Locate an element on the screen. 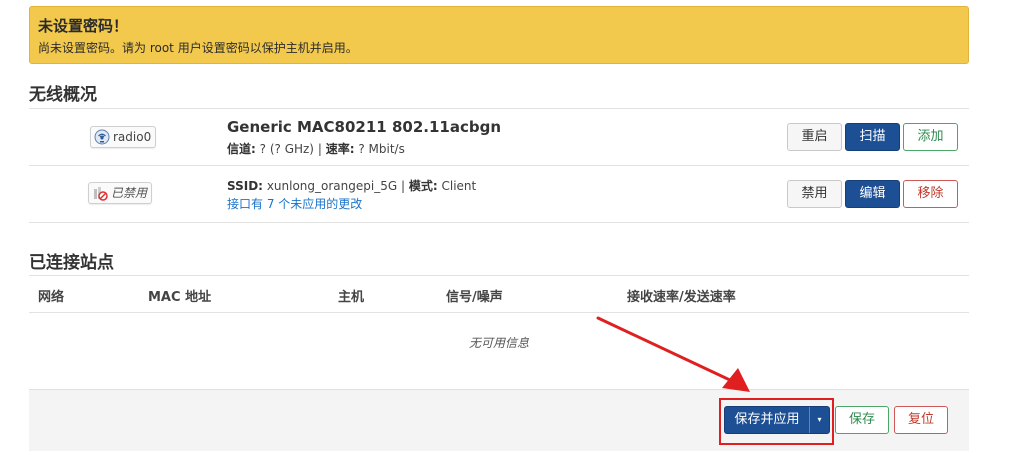  device-info: 信道: ? (? GHz) | 速率: ? Mbit/s is located at coordinates (316, 148).